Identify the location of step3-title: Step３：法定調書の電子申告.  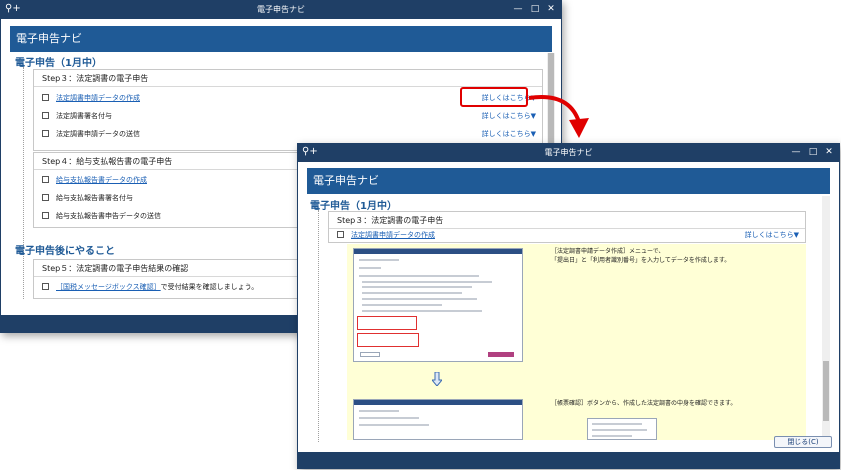
(288, 78).